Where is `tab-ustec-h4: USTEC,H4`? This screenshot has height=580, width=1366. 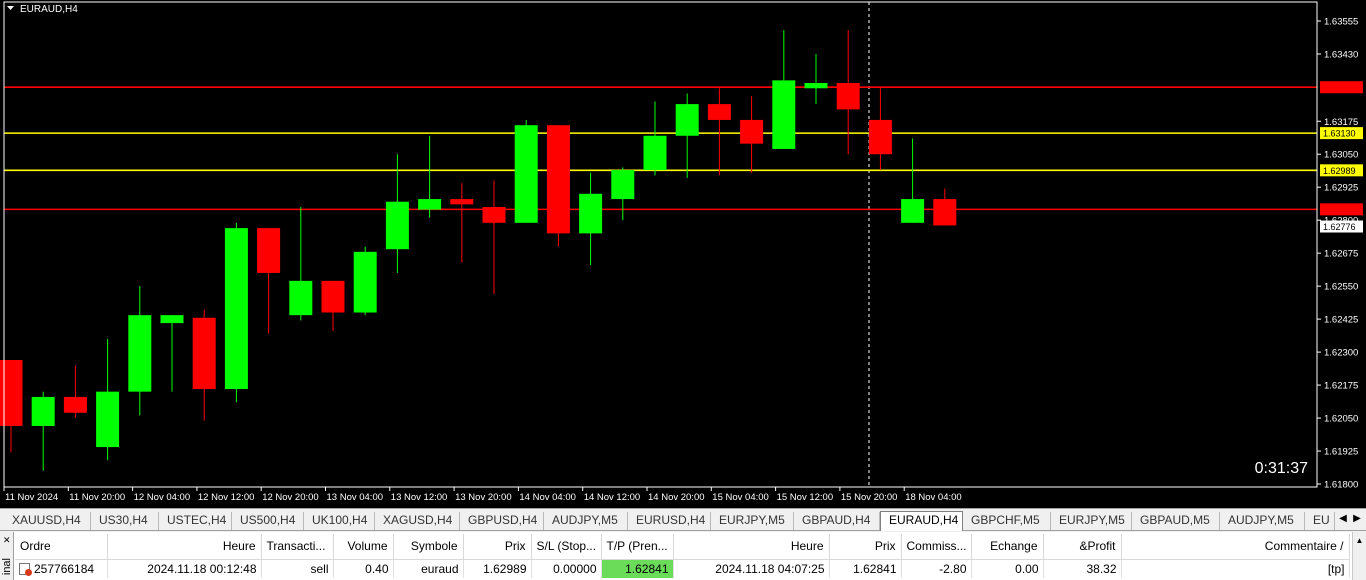
tab-ustec-h4: USTEC,H4 is located at coordinates (195, 521).